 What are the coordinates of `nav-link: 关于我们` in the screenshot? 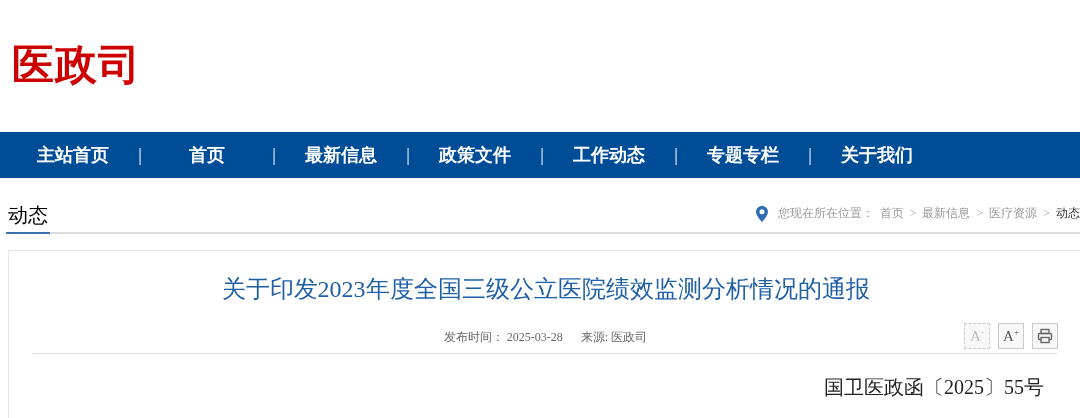 It's located at (877, 155).